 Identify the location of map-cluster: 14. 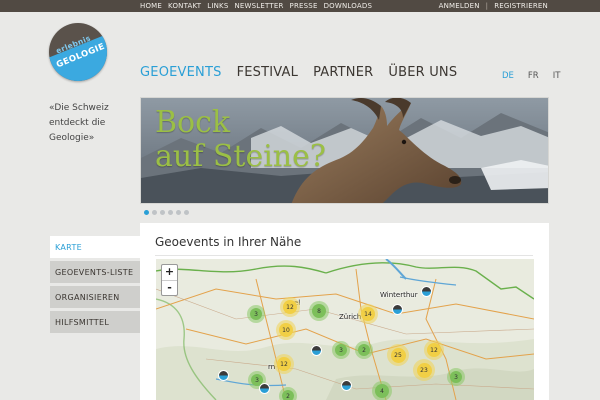
(368, 314).